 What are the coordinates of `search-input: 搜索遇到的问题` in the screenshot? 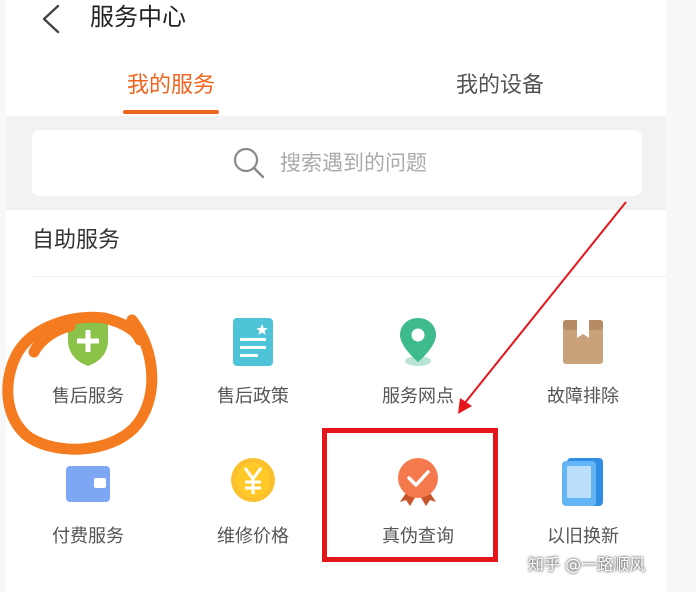 It's located at (337, 163).